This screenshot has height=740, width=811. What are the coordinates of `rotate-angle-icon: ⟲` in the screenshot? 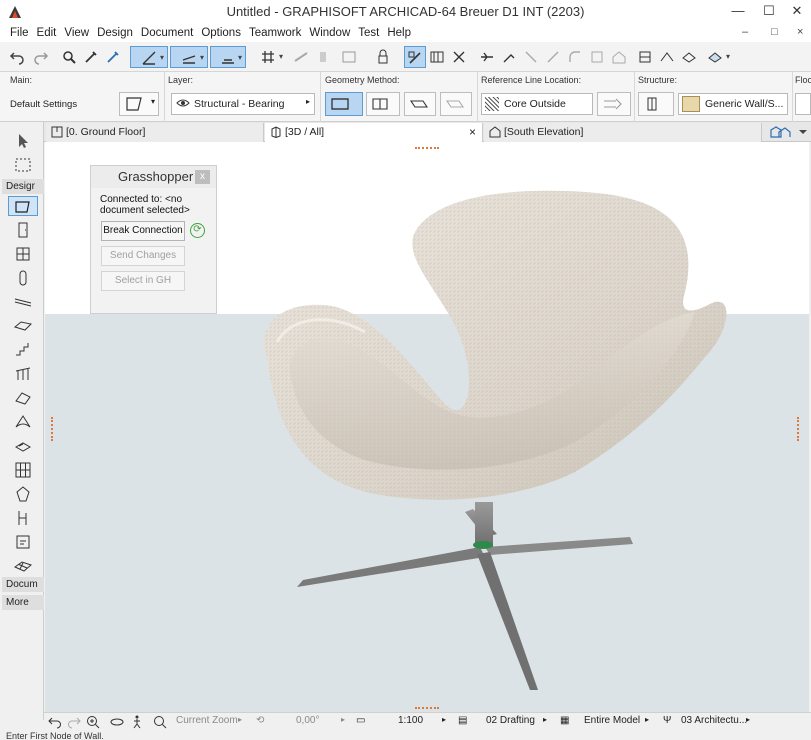 It's located at (260, 720).